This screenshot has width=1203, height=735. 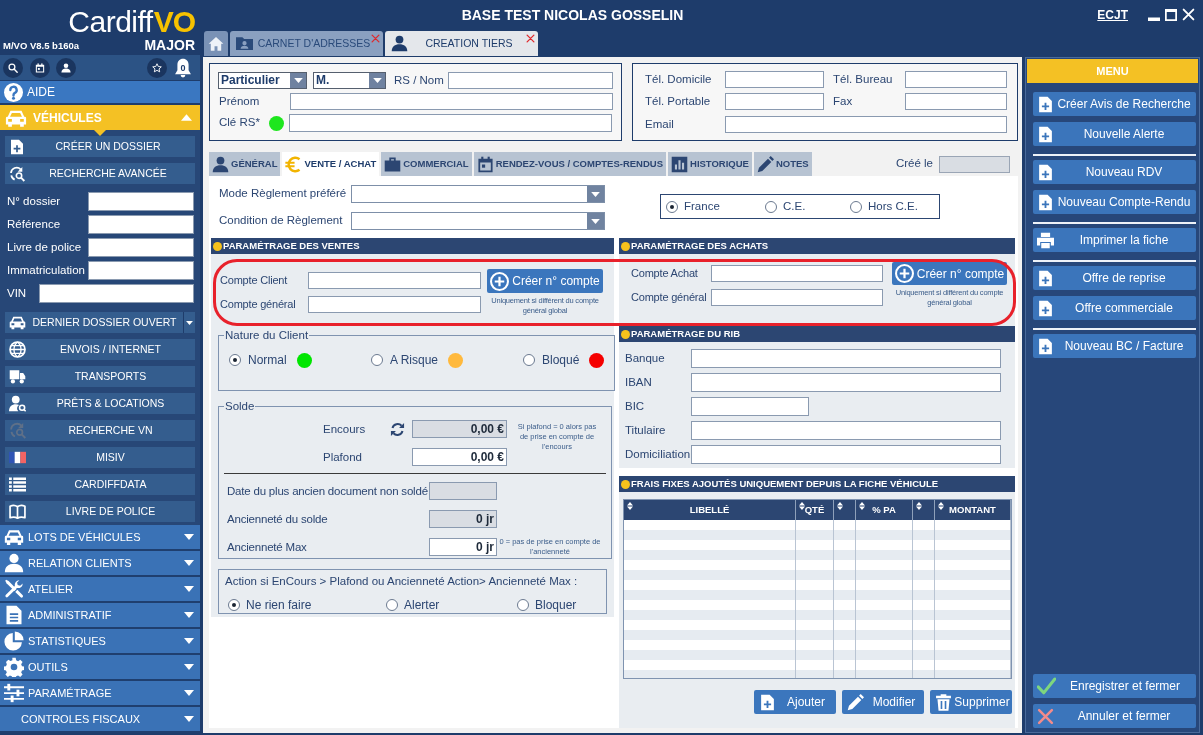 What do you see at coordinates (100, 538) in the screenshot?
I see `menu-item: LOTS DE VÉHICULES` at bounding box center [100, 538].